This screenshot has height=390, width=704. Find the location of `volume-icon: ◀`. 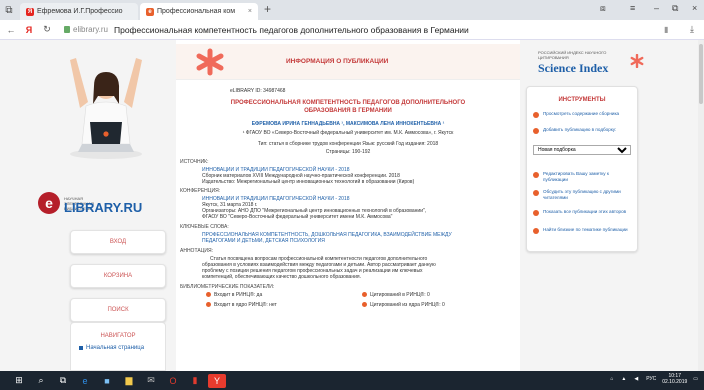

volume-icon: ◀ is located at coordinates (636, 379).